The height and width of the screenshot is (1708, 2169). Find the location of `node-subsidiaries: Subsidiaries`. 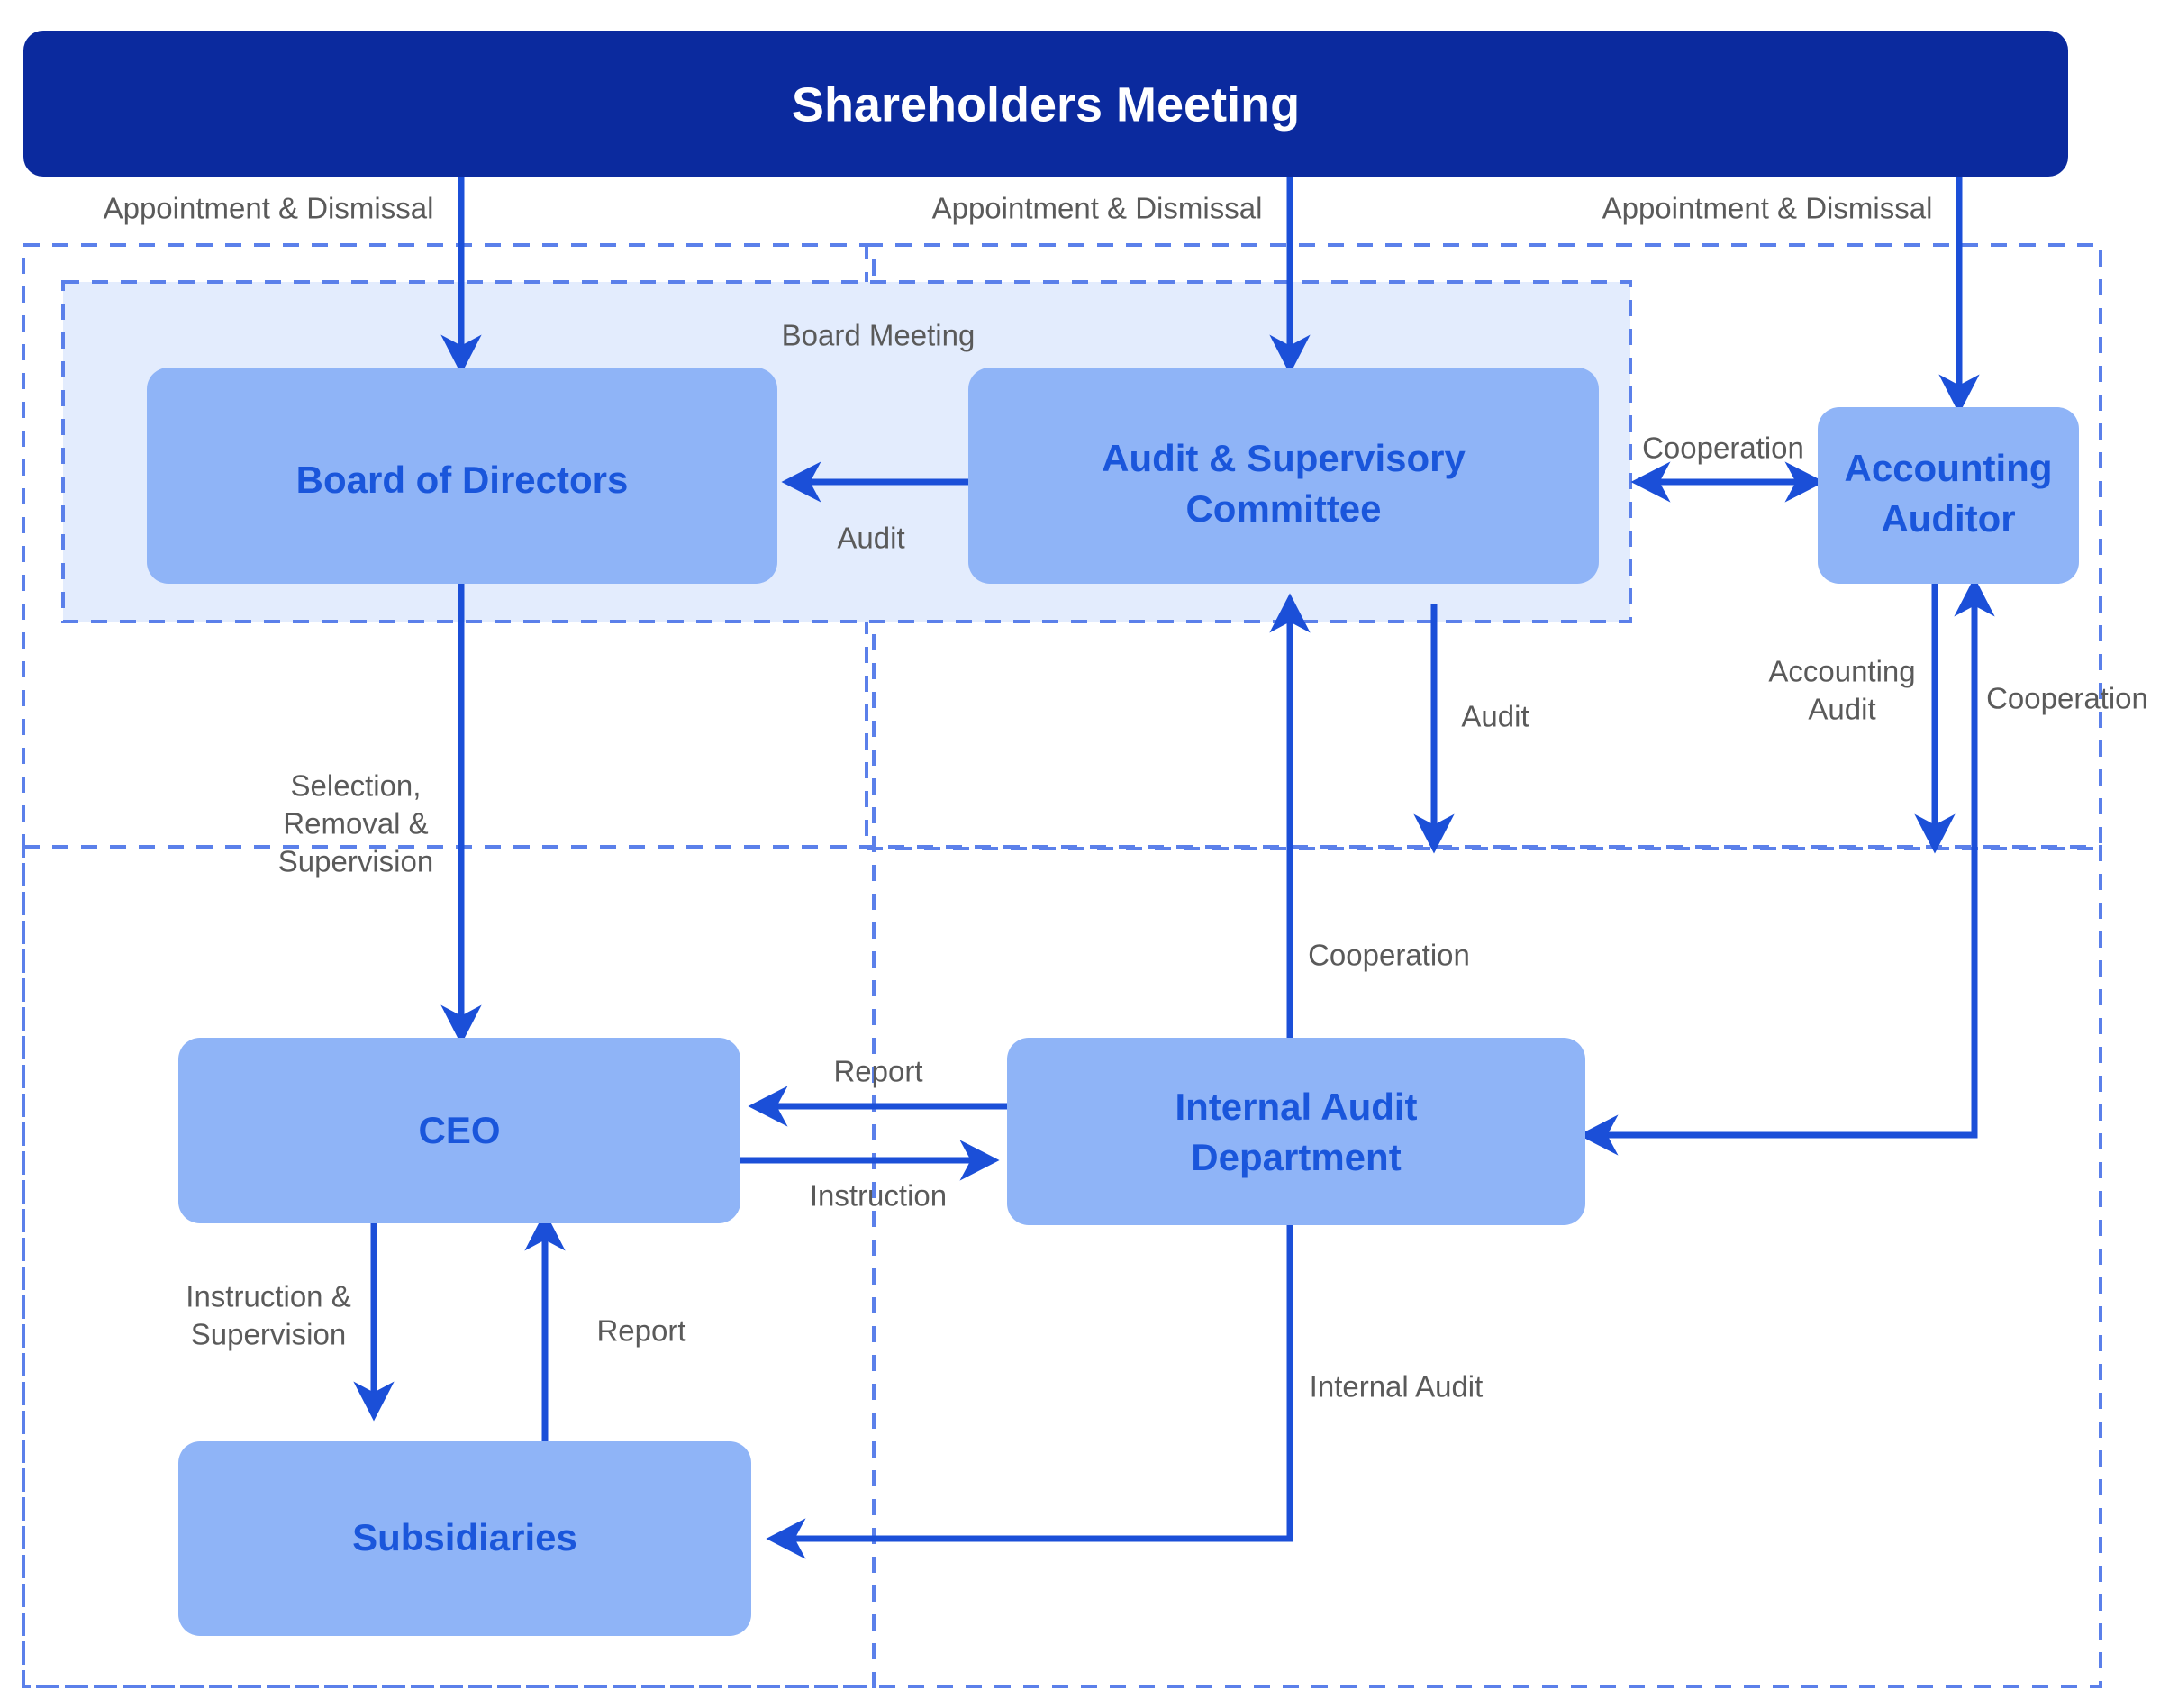

node-subsidiaries: Subsidiaries is located at coordinates (465, 1538).